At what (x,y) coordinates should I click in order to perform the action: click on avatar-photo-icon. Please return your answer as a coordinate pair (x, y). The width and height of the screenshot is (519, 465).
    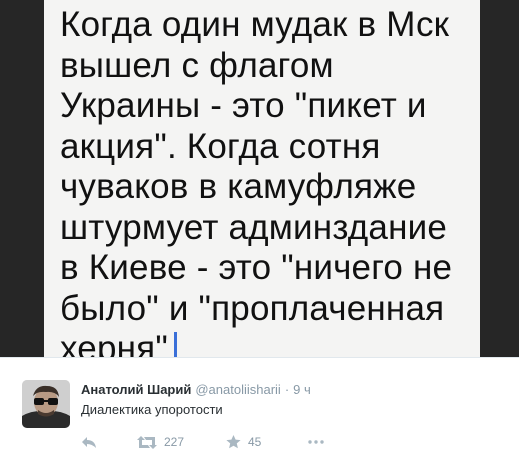
    Looking at the image, I should click on (46, 404).